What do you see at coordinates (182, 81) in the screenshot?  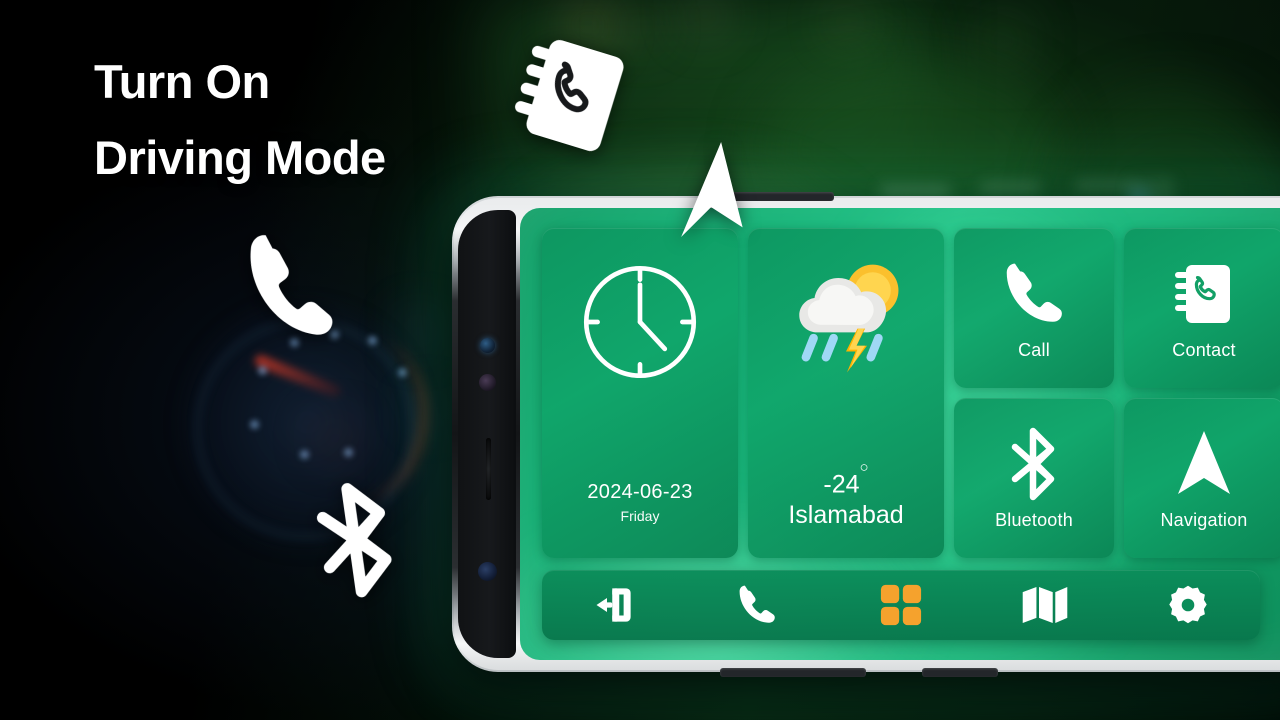 I see `headline-line-1: Turn On` at bounding box center [182, 81].